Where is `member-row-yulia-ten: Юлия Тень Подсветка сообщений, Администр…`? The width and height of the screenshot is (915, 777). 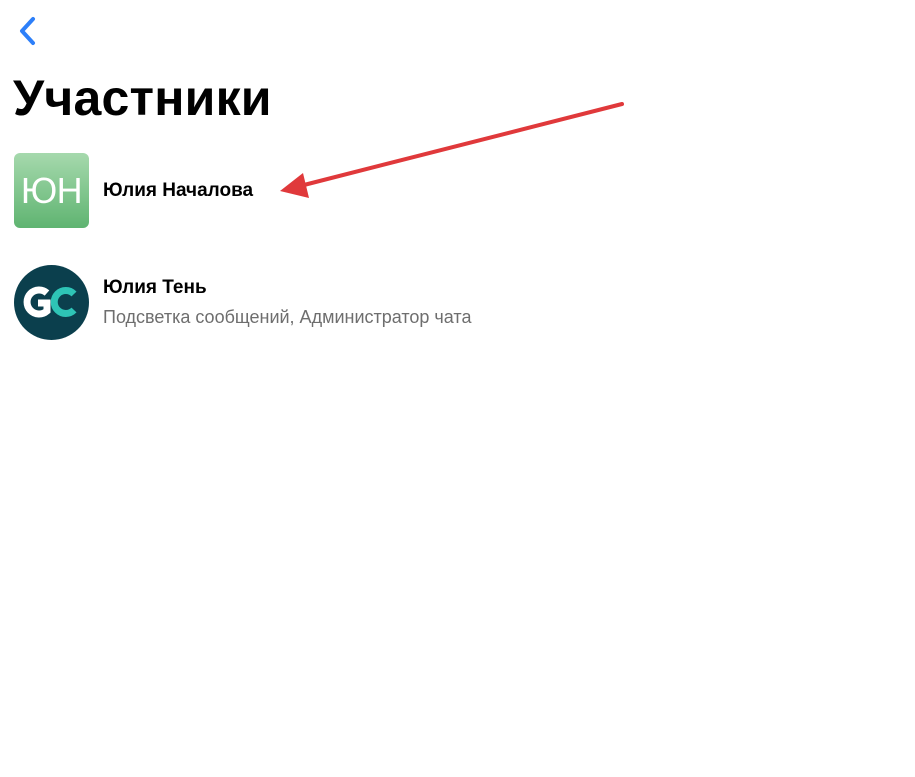
member-row-yulia-ten: Юлия Тень Подсветка сообщений, Администр… is located at coordinates (454, 302).